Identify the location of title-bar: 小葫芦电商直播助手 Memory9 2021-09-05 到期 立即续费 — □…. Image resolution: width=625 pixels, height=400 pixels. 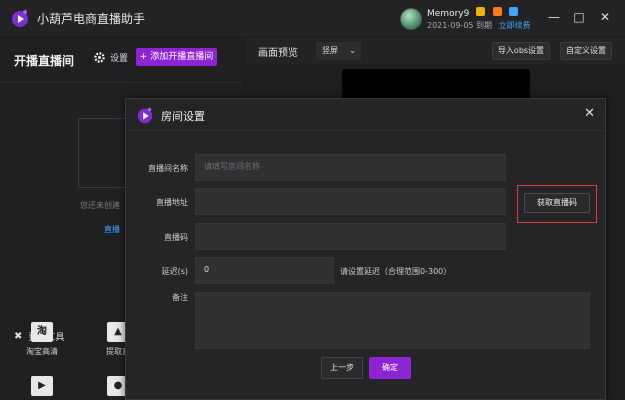
(312, 18).